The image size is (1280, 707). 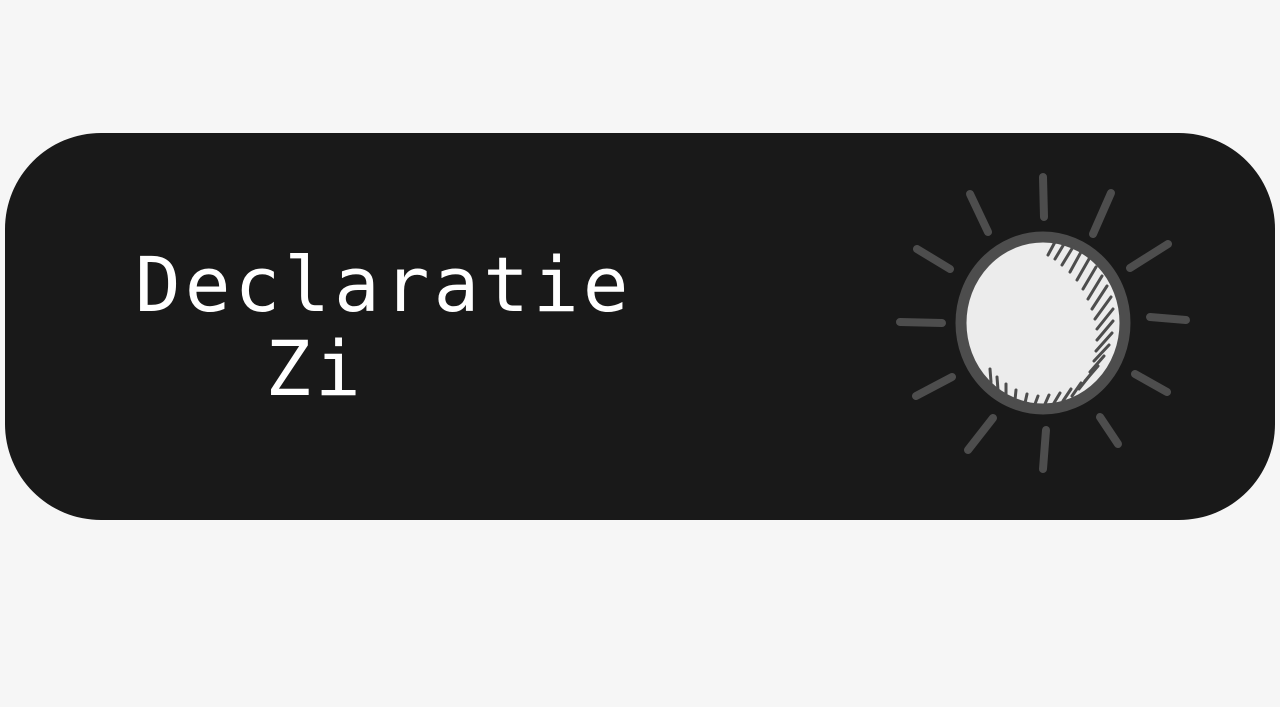 What do you see at coordinates (384, 284) in the screenshot?
I see `button-label-line-1: Declaratie` at bounding box center [384, 284].